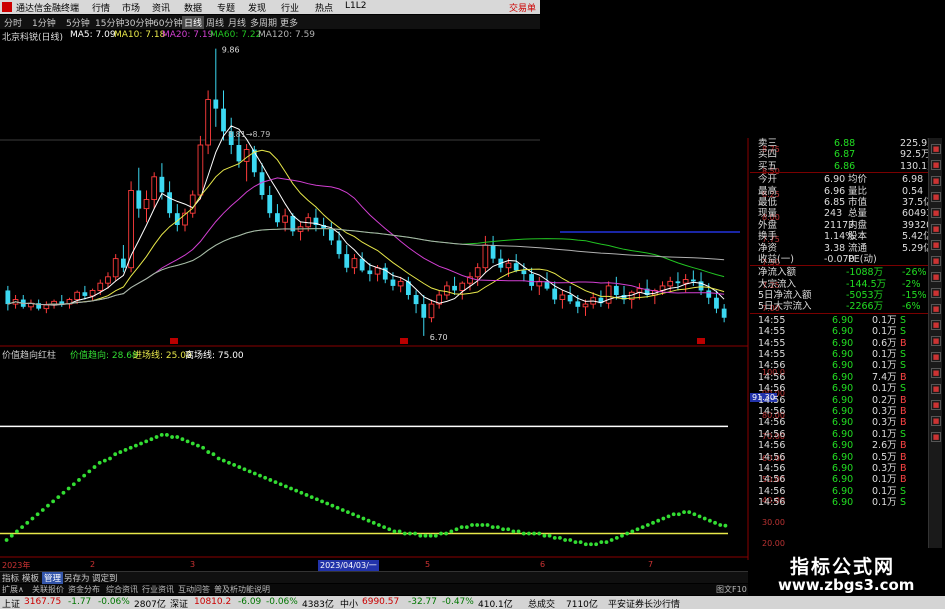 The height and width of the screenshot is (609, 945). What do you see at coordinates (839, 388) in the screenshot?
I see `tick-row: 14:56 6.90 0.1万 S` at bounding box center [839, 388].